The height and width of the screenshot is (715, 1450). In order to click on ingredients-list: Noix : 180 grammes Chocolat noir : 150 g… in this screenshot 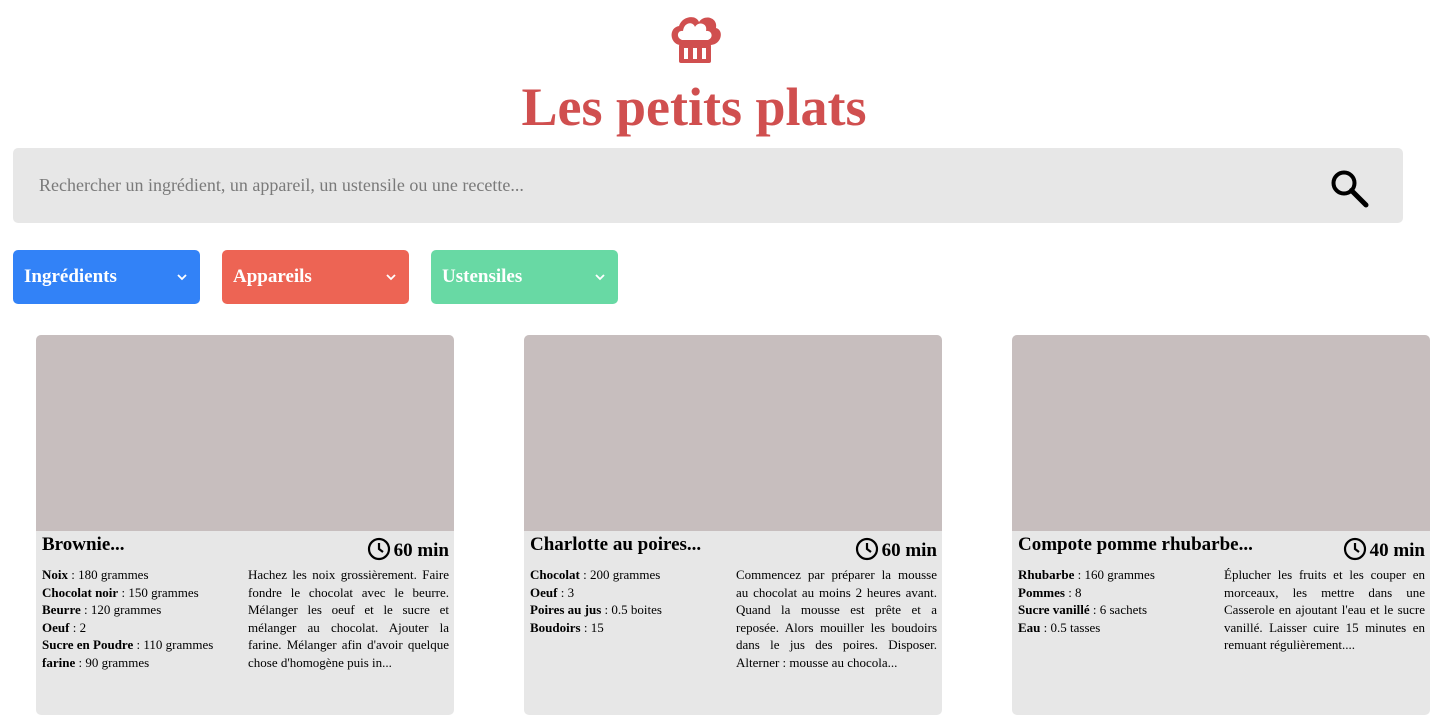, I will do `click(142, 619)`.